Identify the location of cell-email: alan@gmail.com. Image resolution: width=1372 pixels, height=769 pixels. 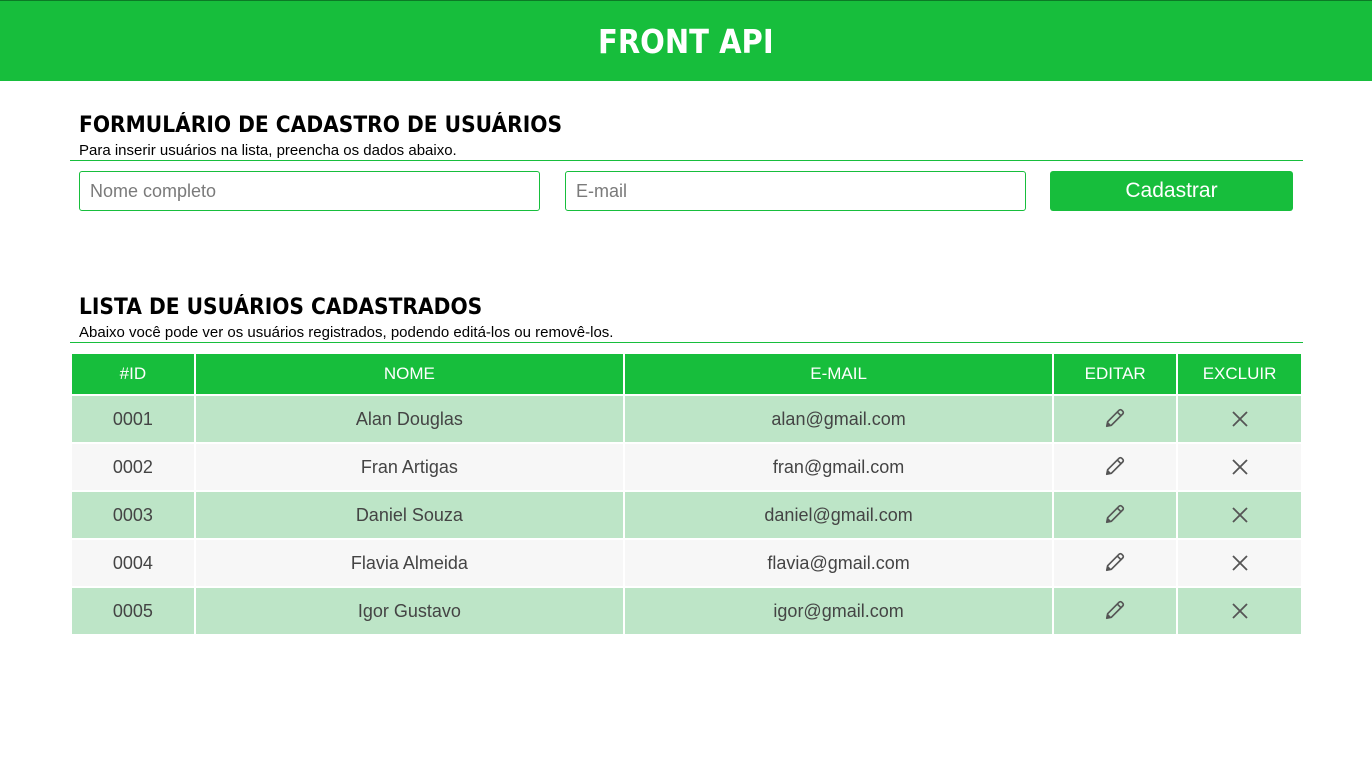
(838, 420).